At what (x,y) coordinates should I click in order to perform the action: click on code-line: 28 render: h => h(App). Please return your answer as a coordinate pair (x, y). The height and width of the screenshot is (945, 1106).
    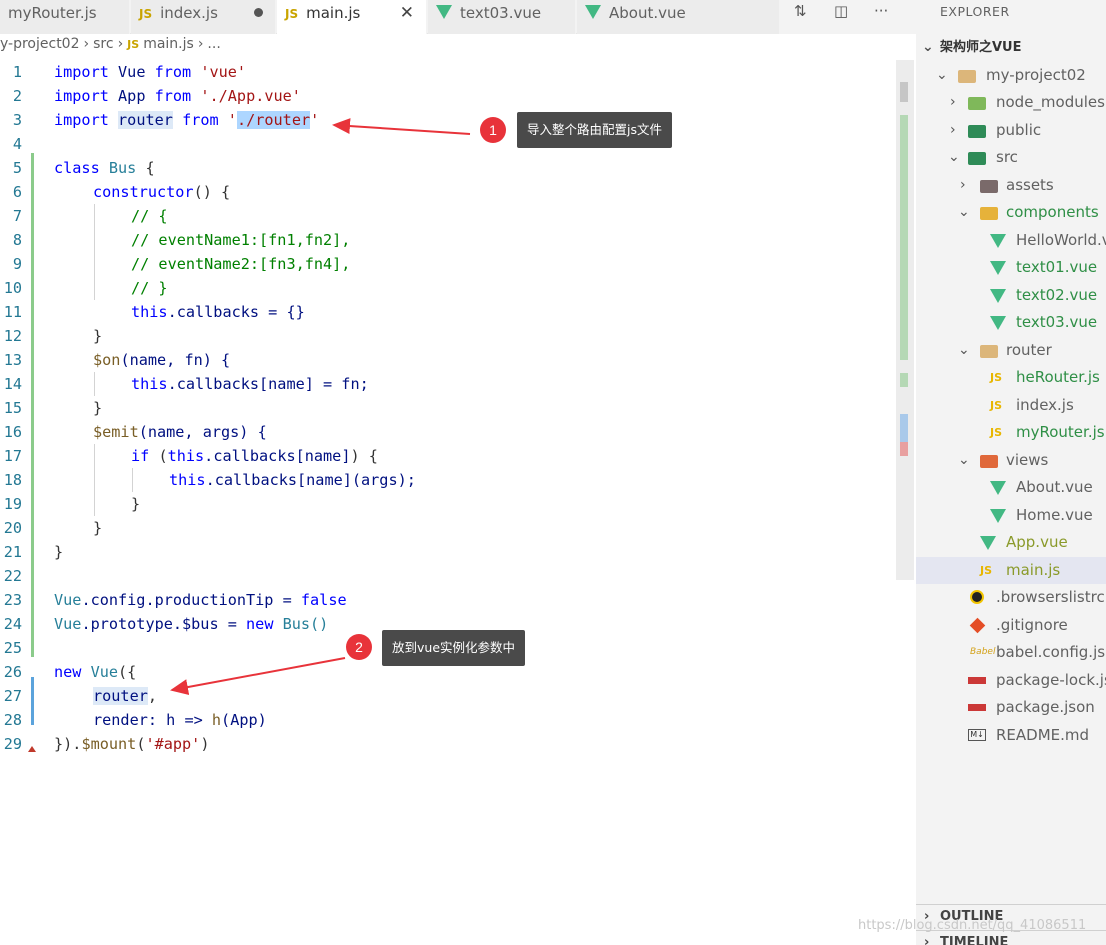
    Looking at the image, I should click on (450, 720).